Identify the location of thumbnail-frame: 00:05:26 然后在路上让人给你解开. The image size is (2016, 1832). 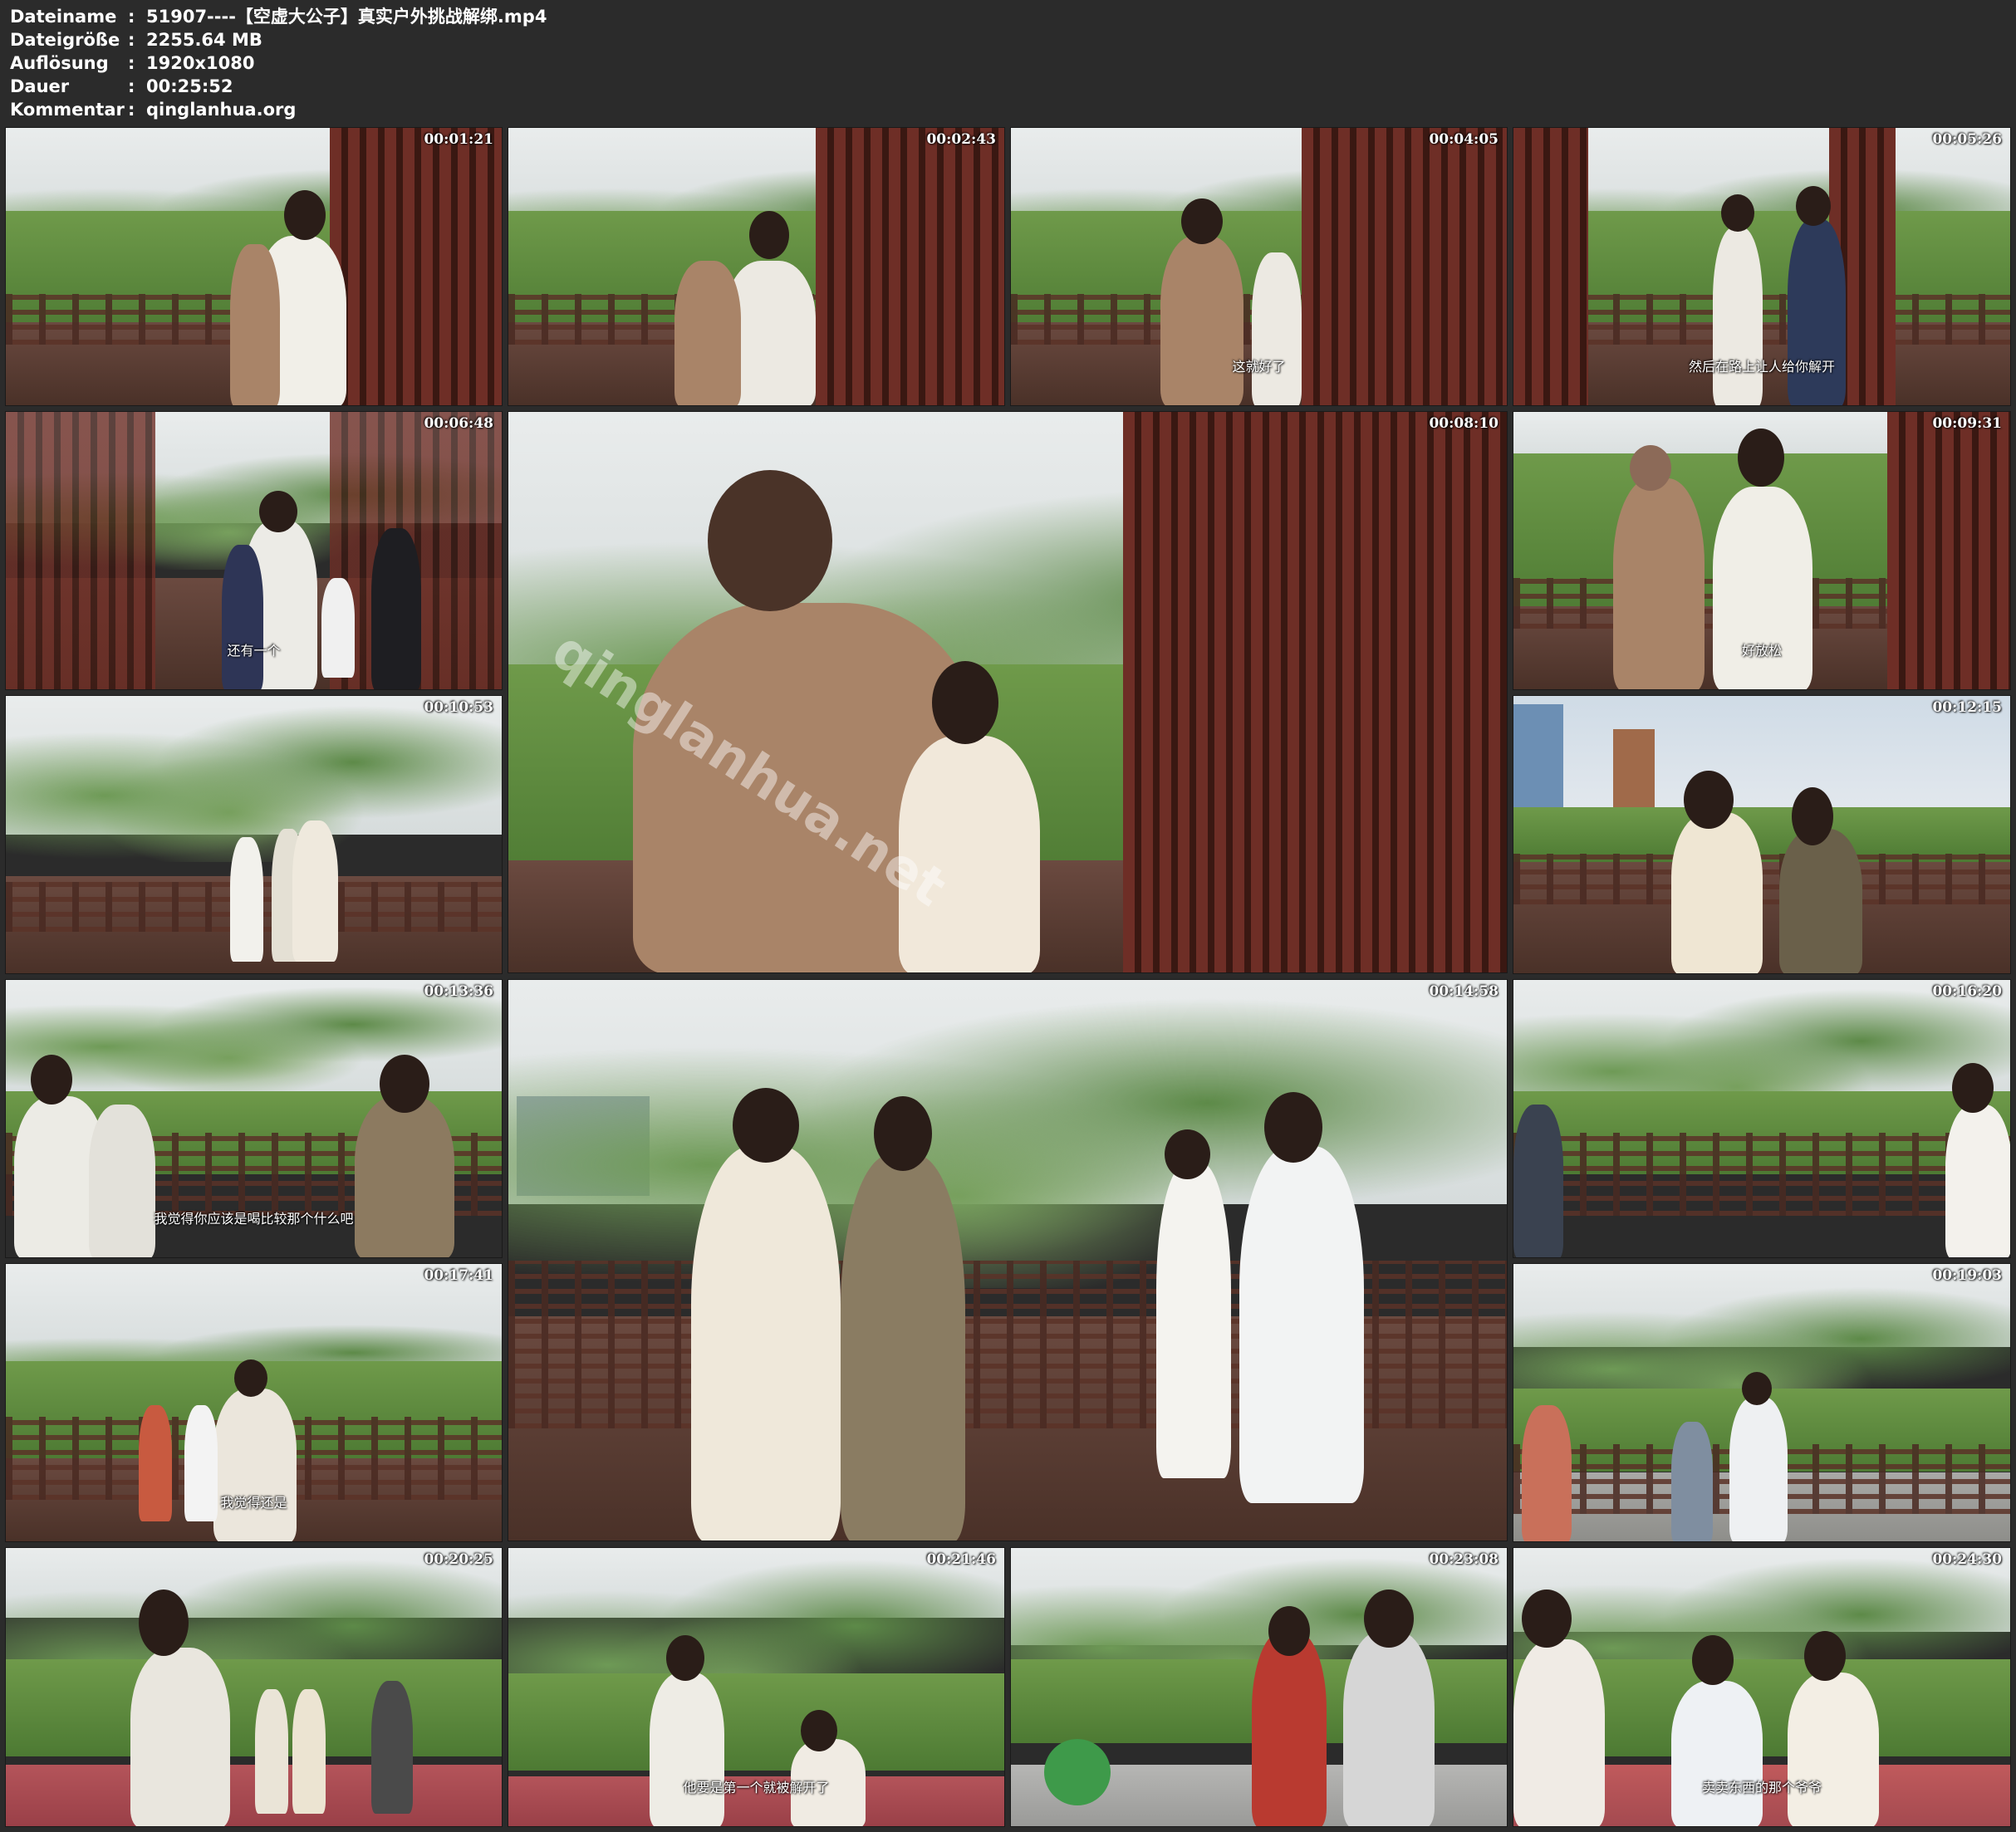
(1762, 266).